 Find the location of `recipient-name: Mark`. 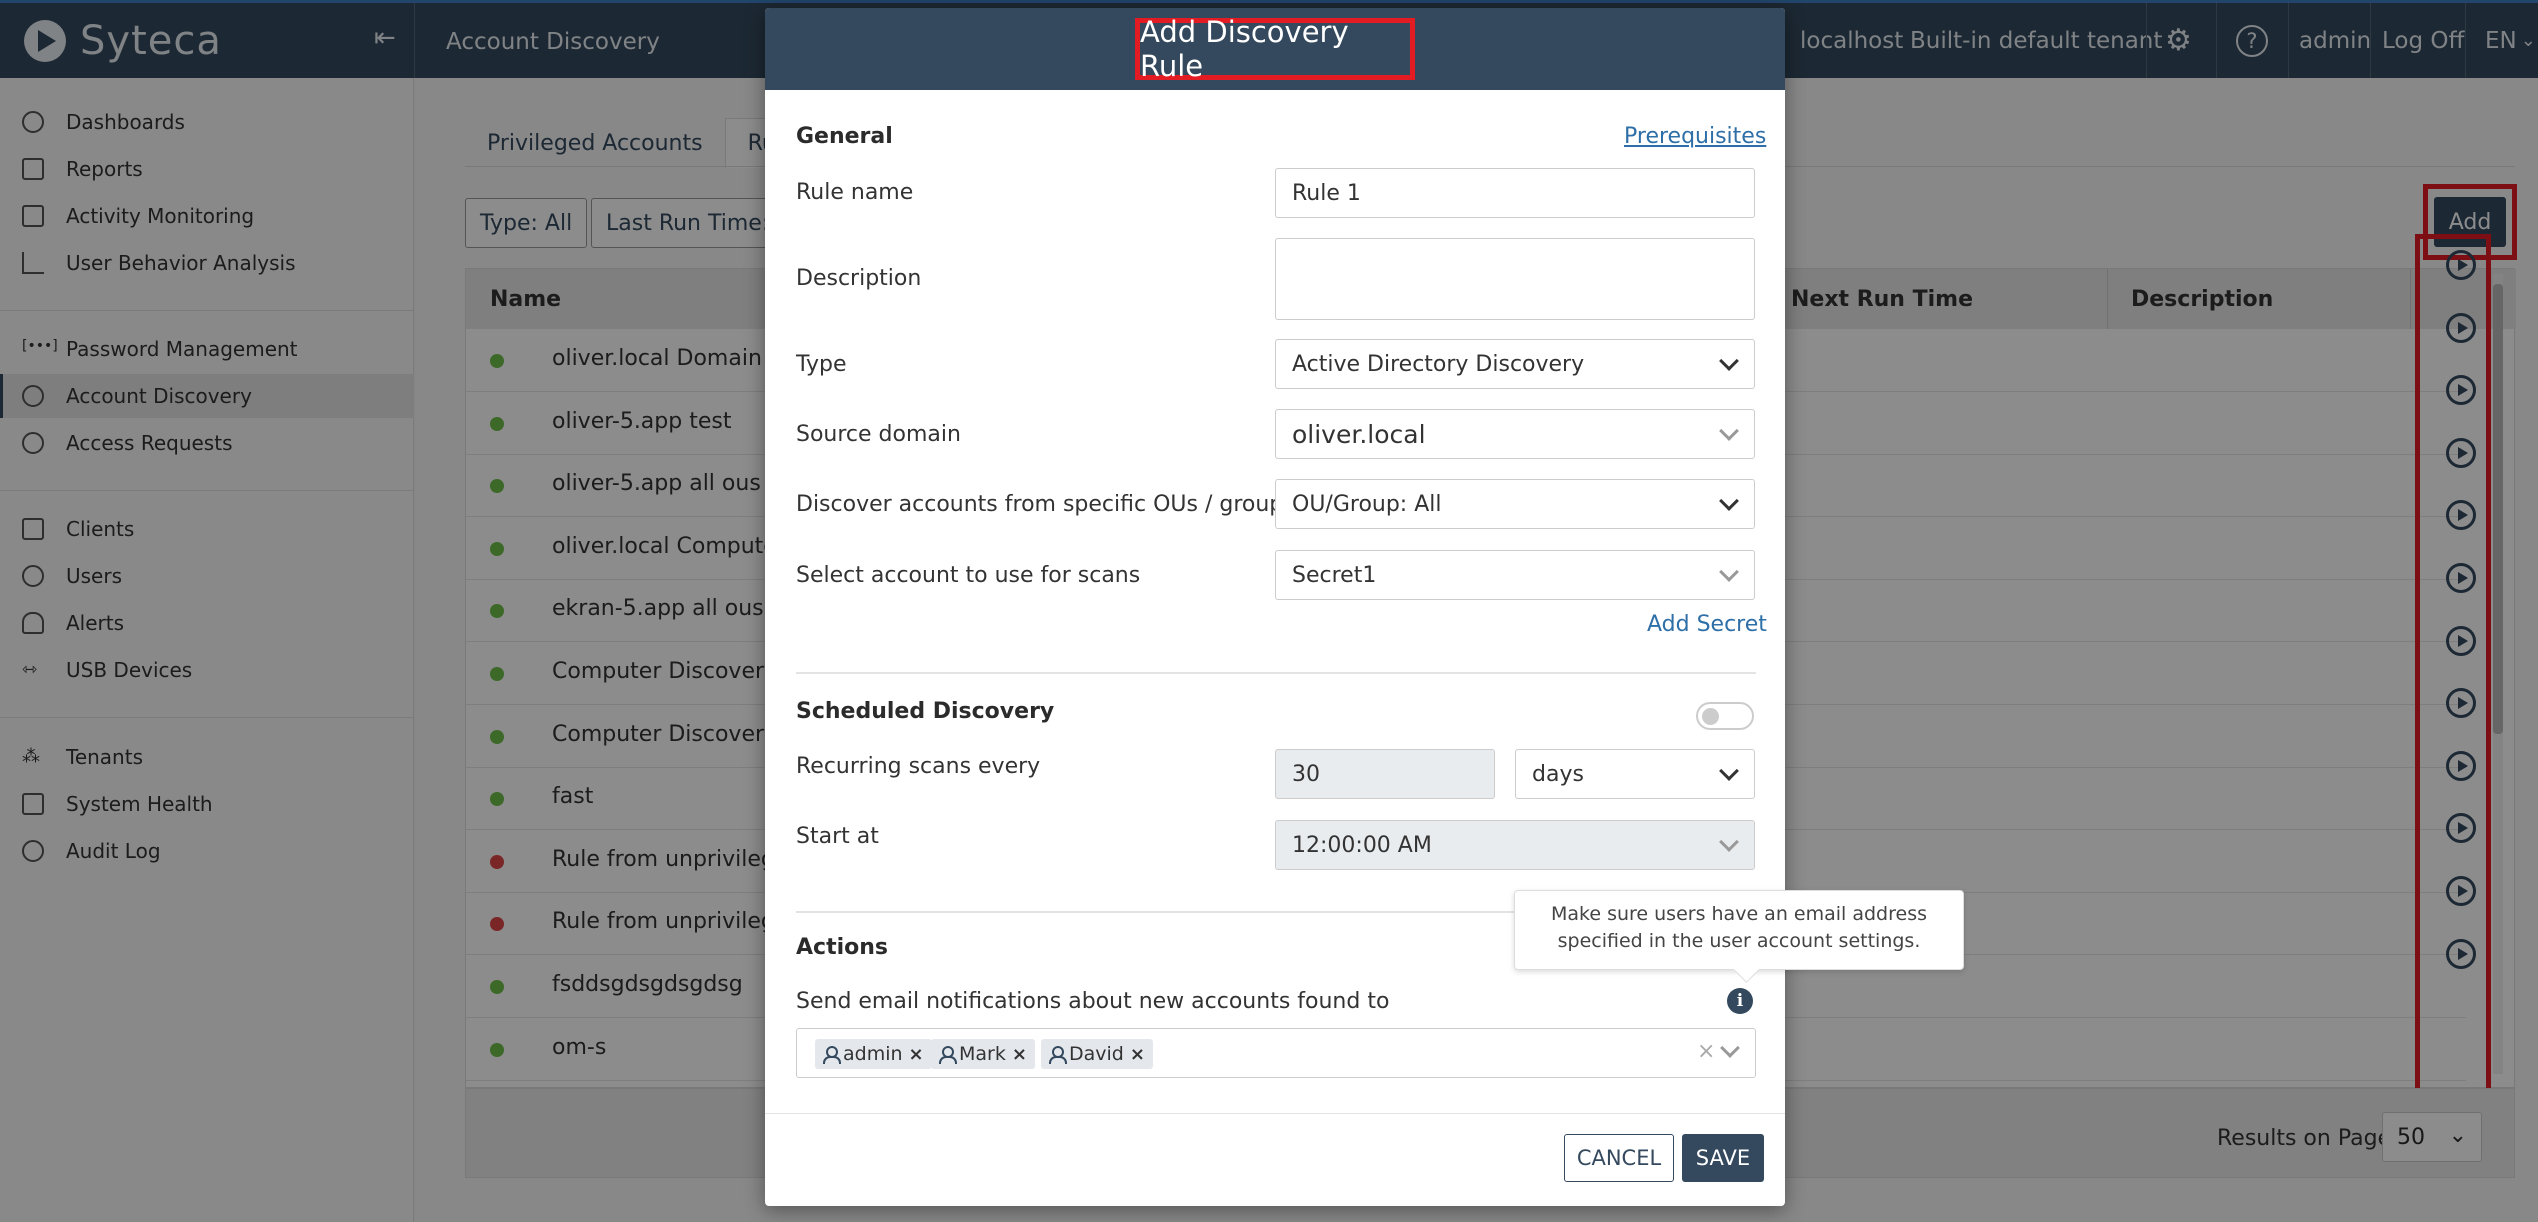

recipient-name: Mark is located at coordinates (982, 1054).